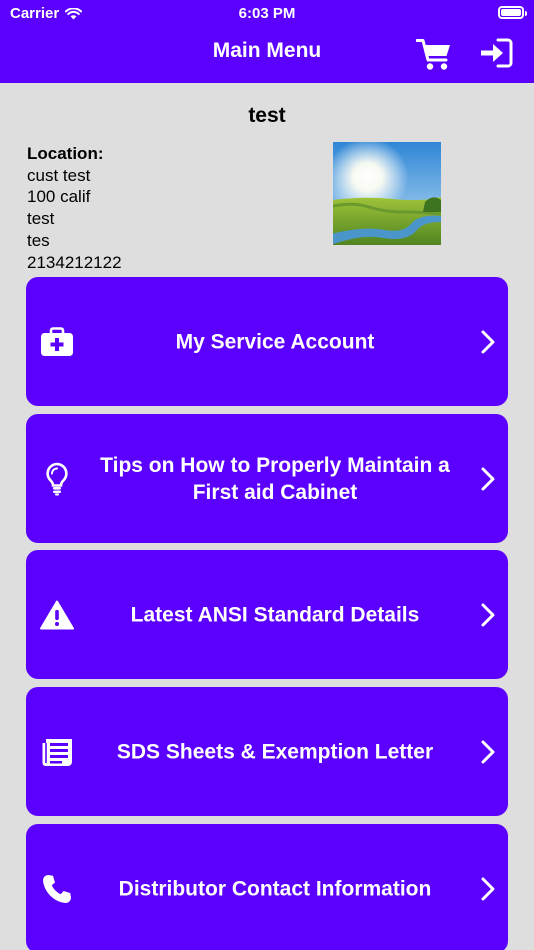 The height and width of the screenshot is (950, 534). Describe the element at coordinates (387, 193) in the screenshot. I see `location-photo` at that location.